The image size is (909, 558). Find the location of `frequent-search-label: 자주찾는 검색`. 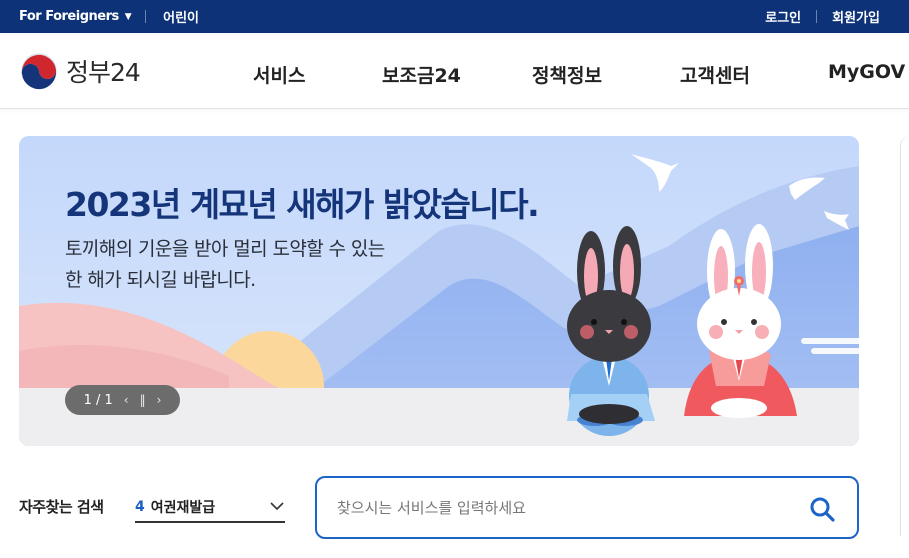

frequent-search-label: 자주찾는 검색 is located at coordinates (61, 507).